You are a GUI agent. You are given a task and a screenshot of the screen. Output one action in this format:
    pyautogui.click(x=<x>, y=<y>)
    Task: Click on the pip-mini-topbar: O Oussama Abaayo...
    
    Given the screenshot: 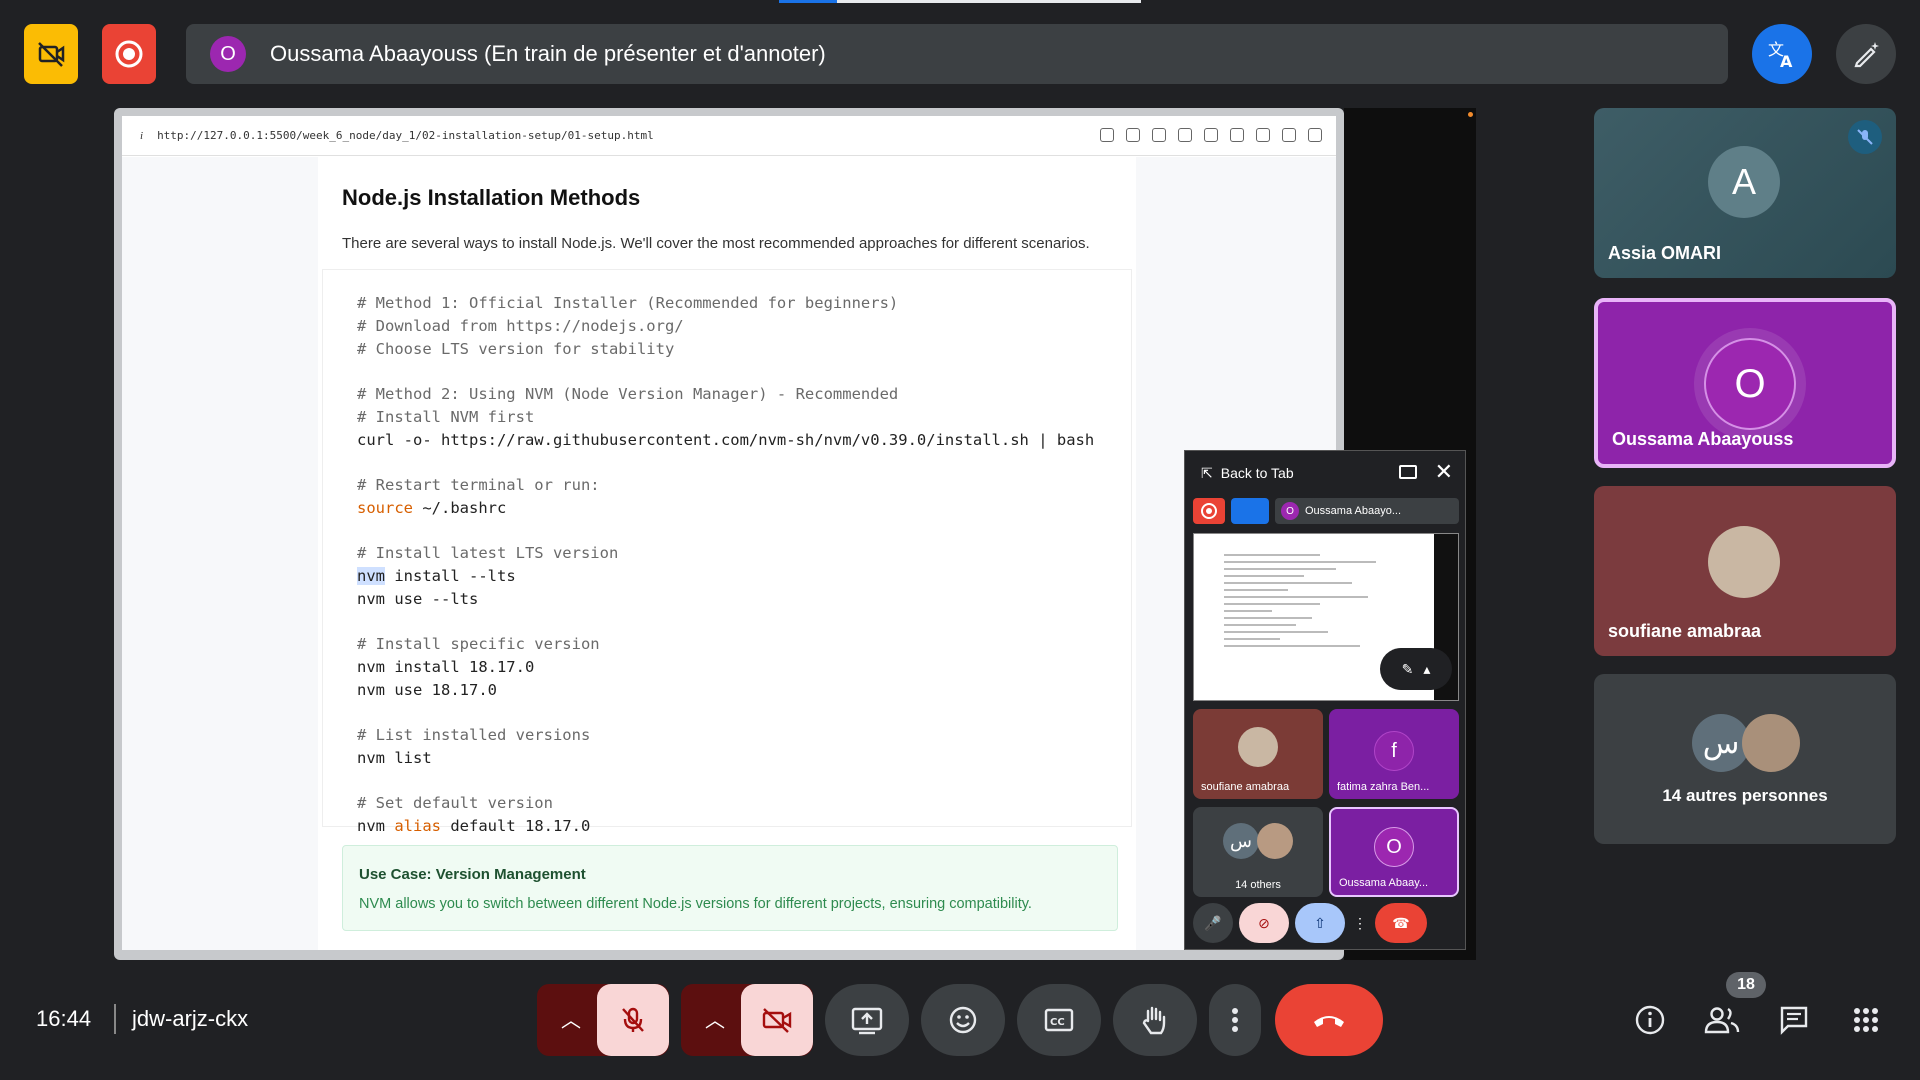 What is the action you would take?
    pyautogui.click(x=1326, y=511)
    